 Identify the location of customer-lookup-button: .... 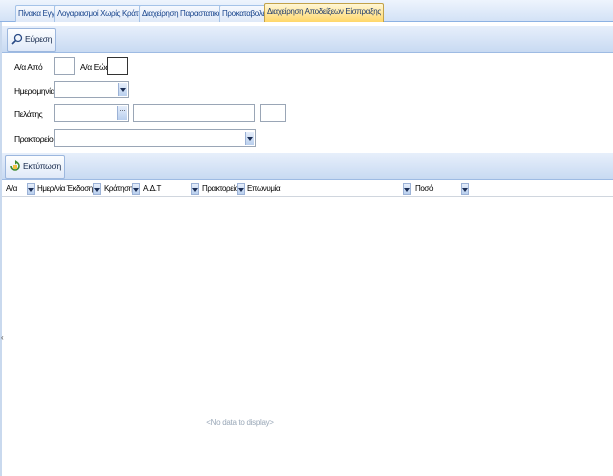
(122, 113).